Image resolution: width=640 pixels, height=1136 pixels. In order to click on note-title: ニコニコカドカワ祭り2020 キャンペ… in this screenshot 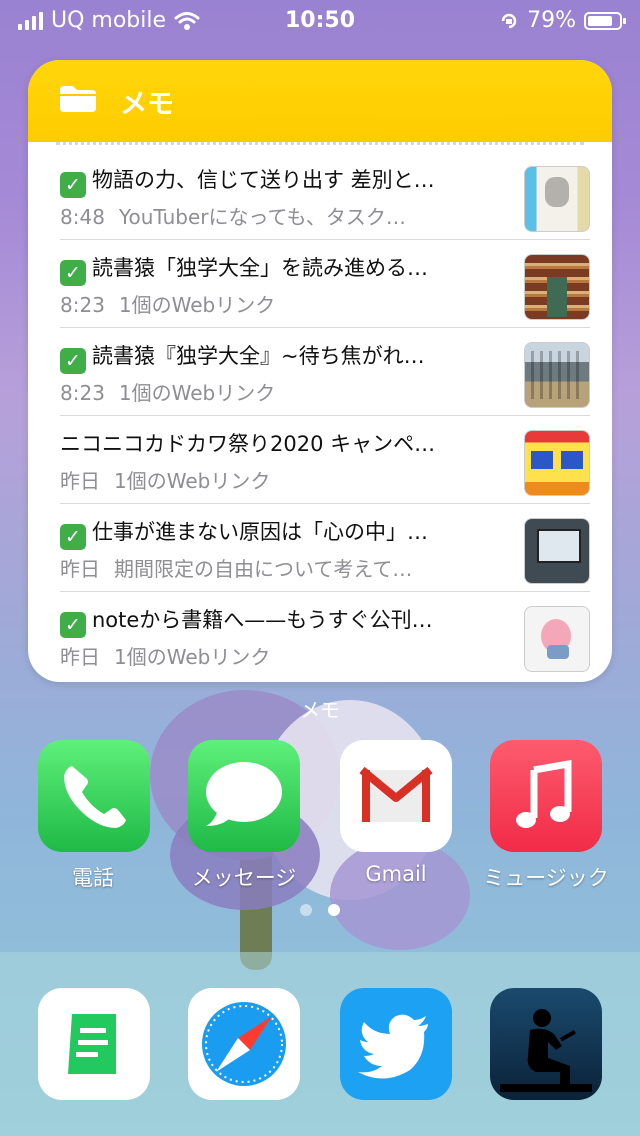, I will do `click(248, 444)`.